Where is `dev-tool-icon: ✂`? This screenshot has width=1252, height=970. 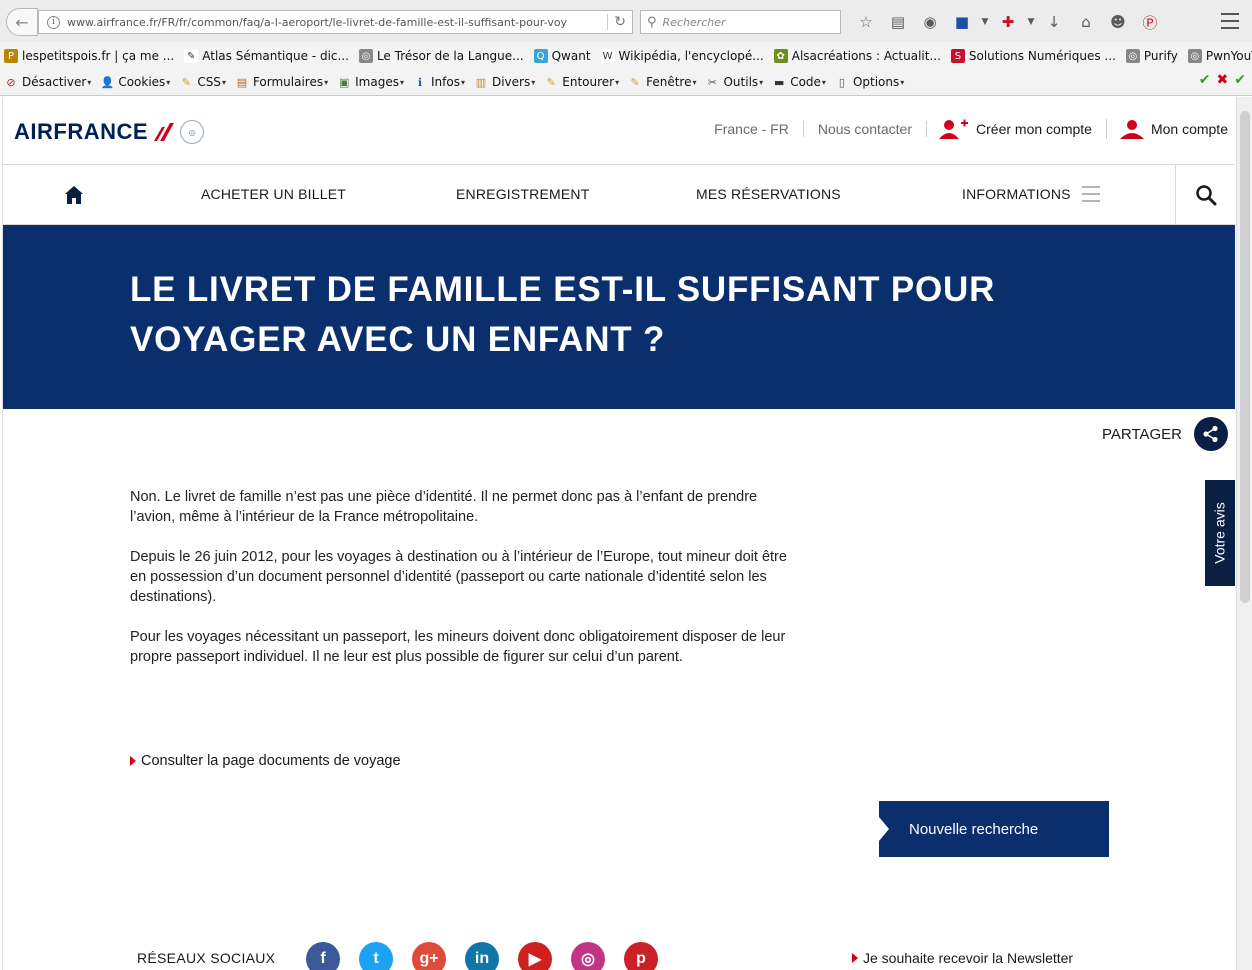 dev-tool-icon: ✂ is located at coordinates (712, 82).